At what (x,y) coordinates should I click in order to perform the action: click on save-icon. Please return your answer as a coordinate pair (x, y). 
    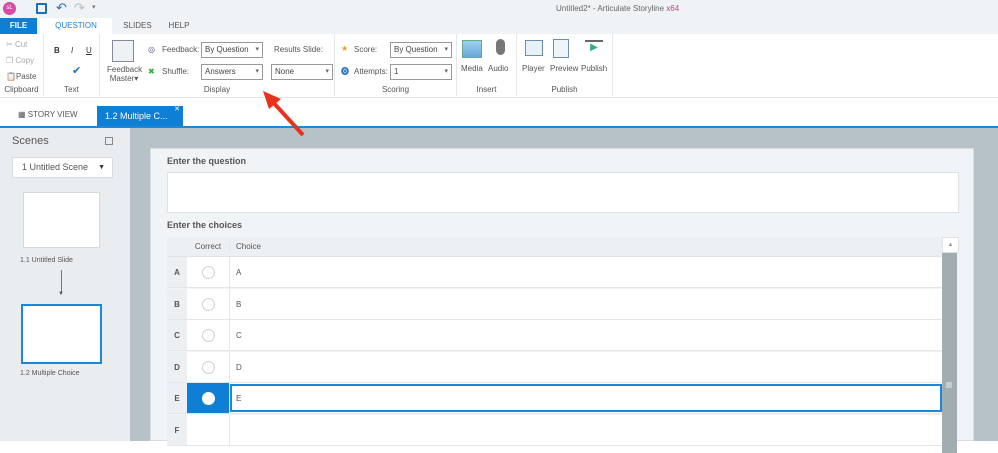
    Looking at the image, I should click on (41, 8).